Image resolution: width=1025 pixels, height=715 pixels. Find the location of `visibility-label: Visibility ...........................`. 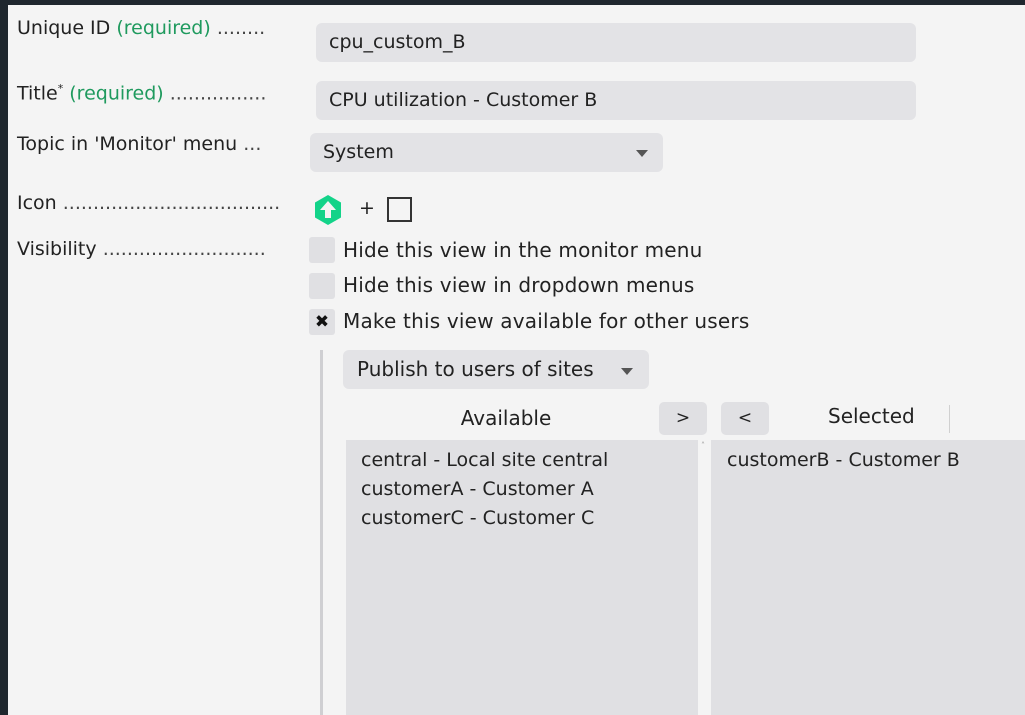

visibility-label: Visibility ........................... is located at coordinates (141, 249).